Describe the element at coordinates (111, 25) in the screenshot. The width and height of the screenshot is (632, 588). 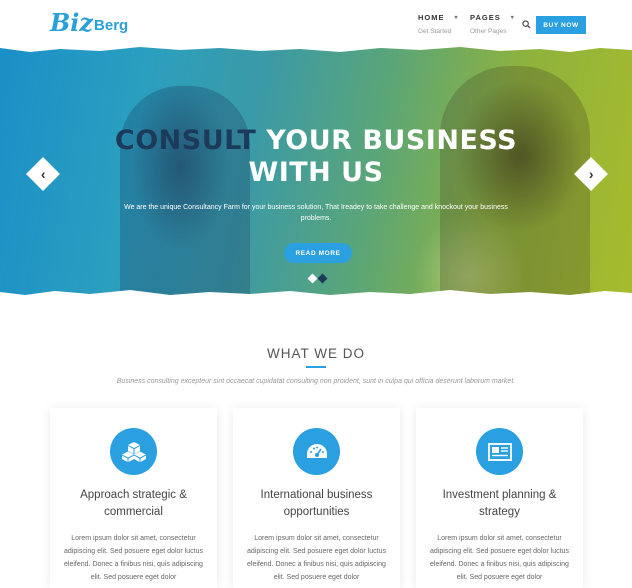
I see `logo-text: Berg` at that location.